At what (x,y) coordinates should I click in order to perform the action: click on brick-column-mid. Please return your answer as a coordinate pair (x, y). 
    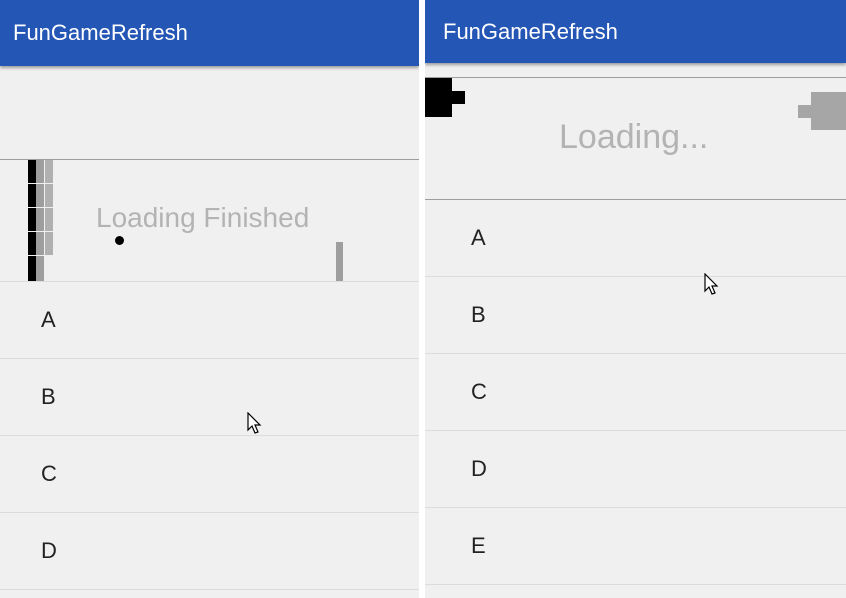
    Looking at the image, I should click on (40, 220).